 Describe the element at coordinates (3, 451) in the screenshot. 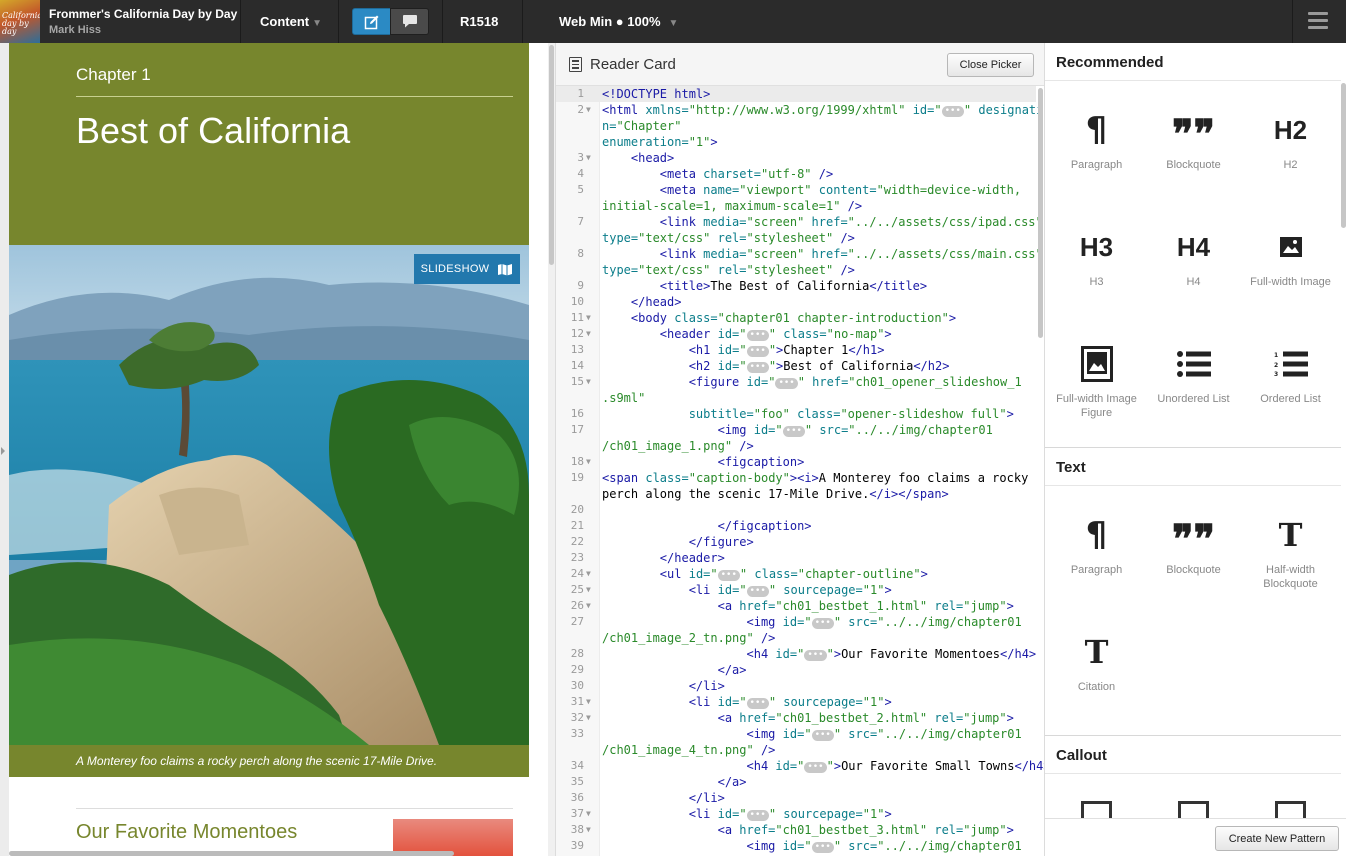

I see `expand-arrow-icon` at that location.